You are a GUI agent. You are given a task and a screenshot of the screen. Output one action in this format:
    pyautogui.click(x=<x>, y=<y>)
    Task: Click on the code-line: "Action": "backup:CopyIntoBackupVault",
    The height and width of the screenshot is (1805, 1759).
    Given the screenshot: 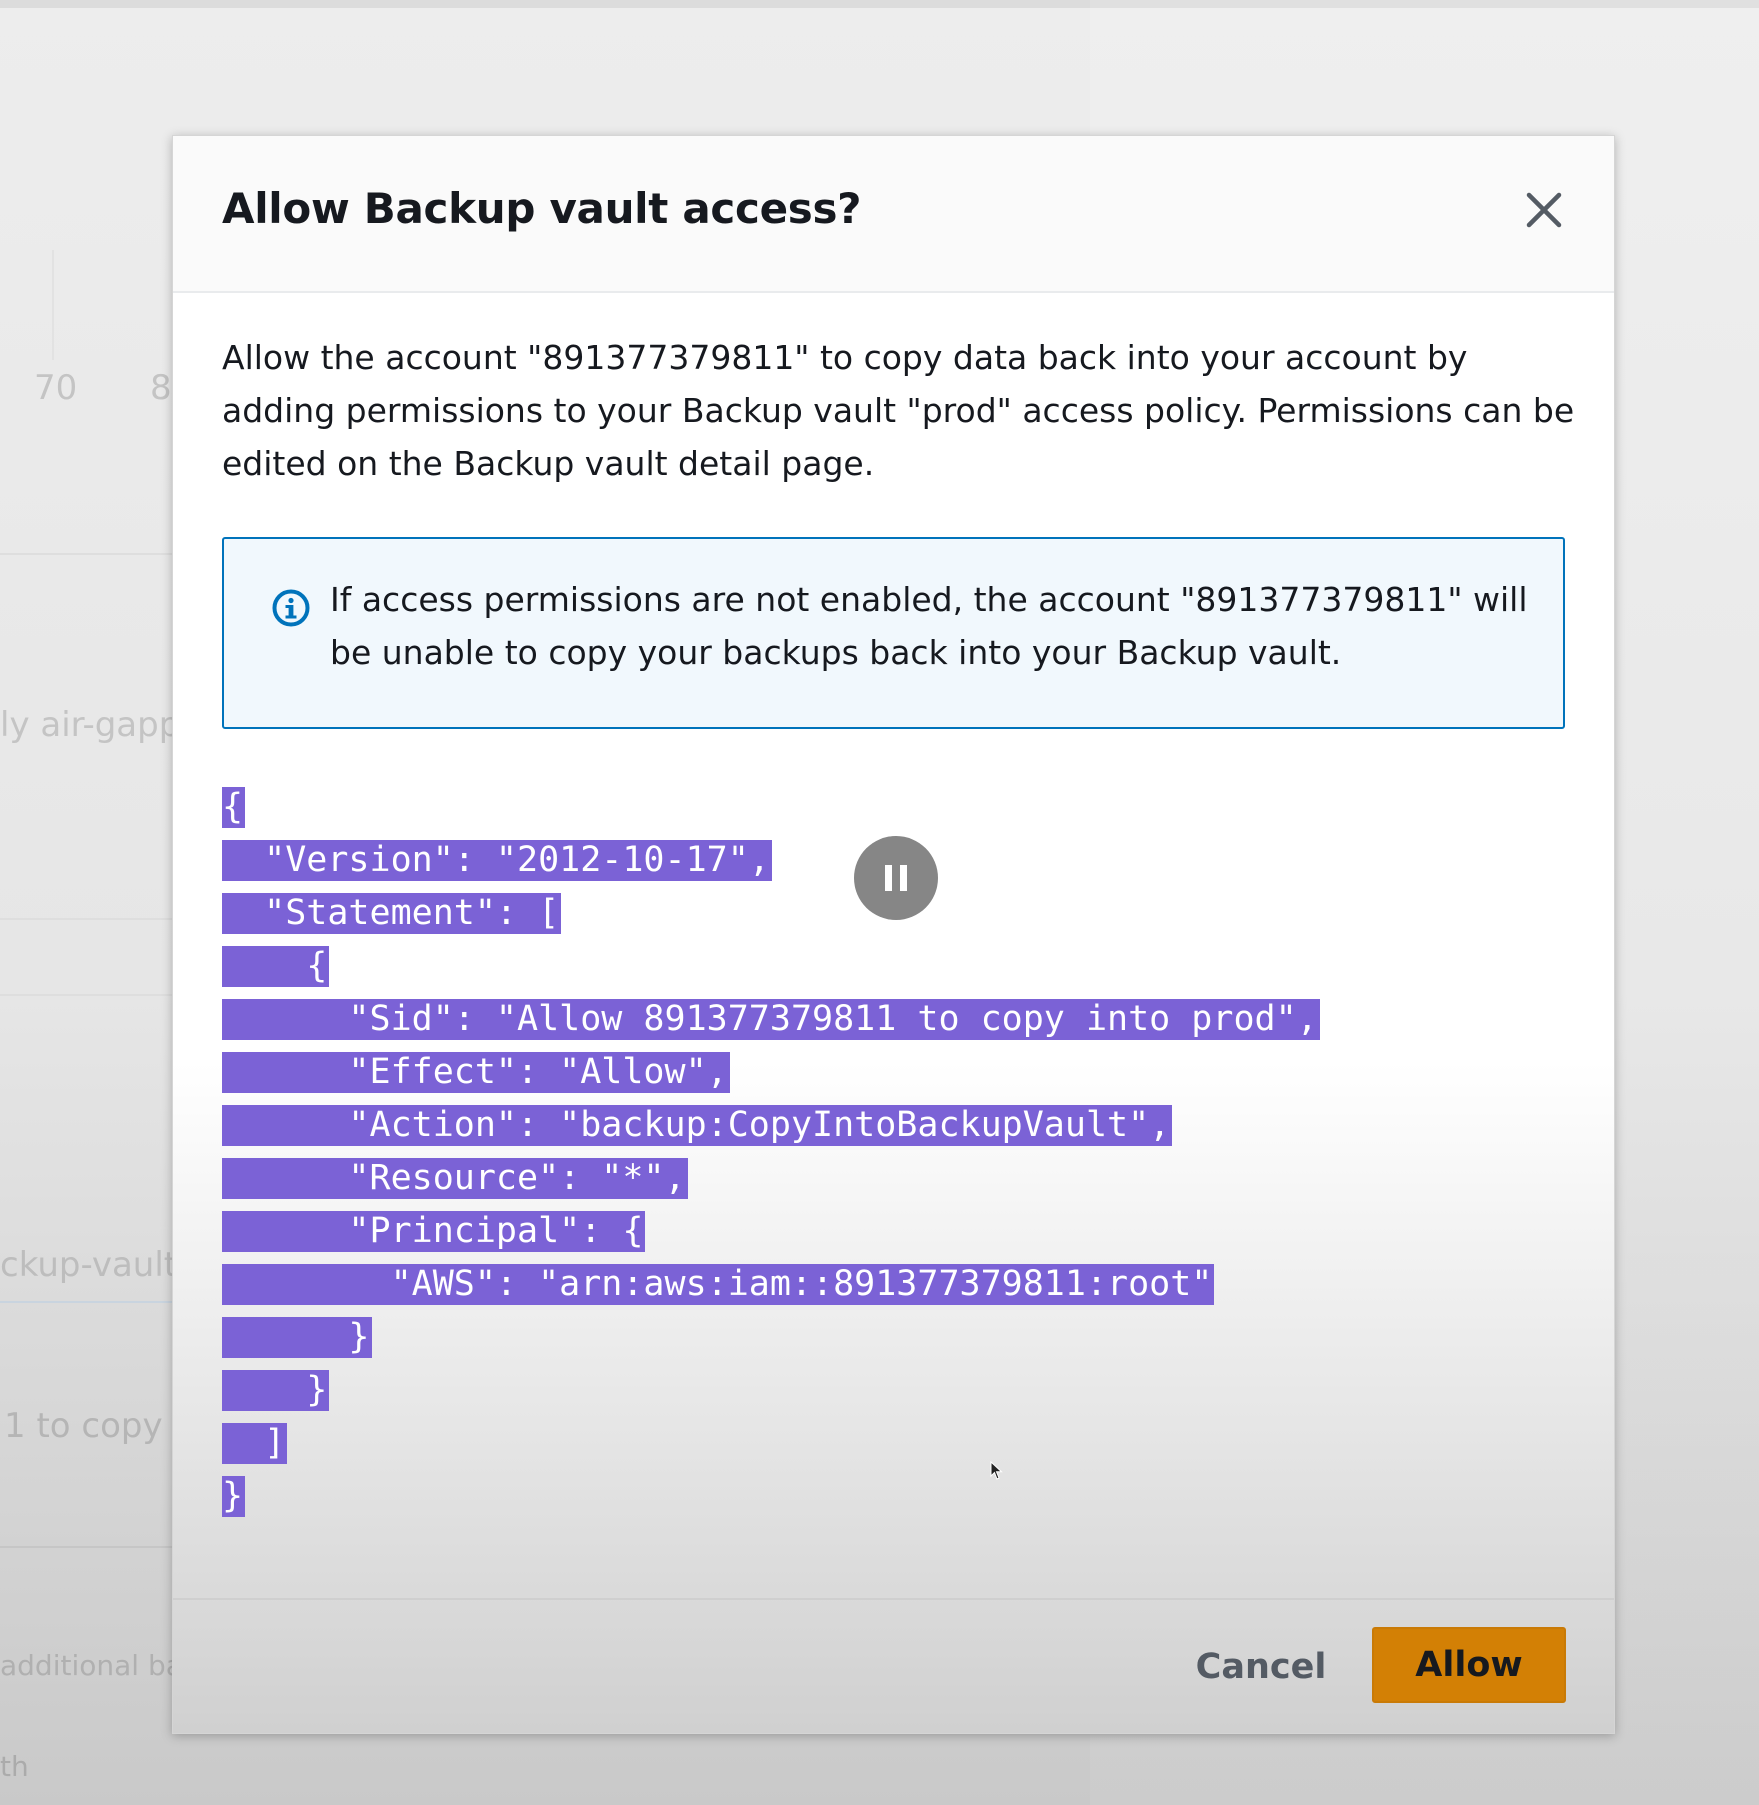 What is the action you would take?
    pyautogui.click(x=771, y=1125)
    